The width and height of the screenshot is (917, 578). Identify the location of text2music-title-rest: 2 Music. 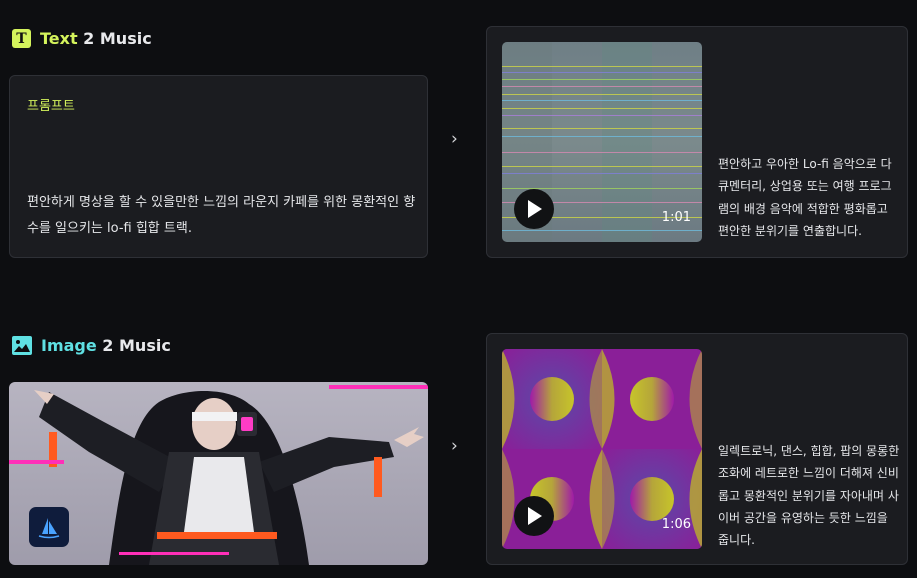
(114, 38).